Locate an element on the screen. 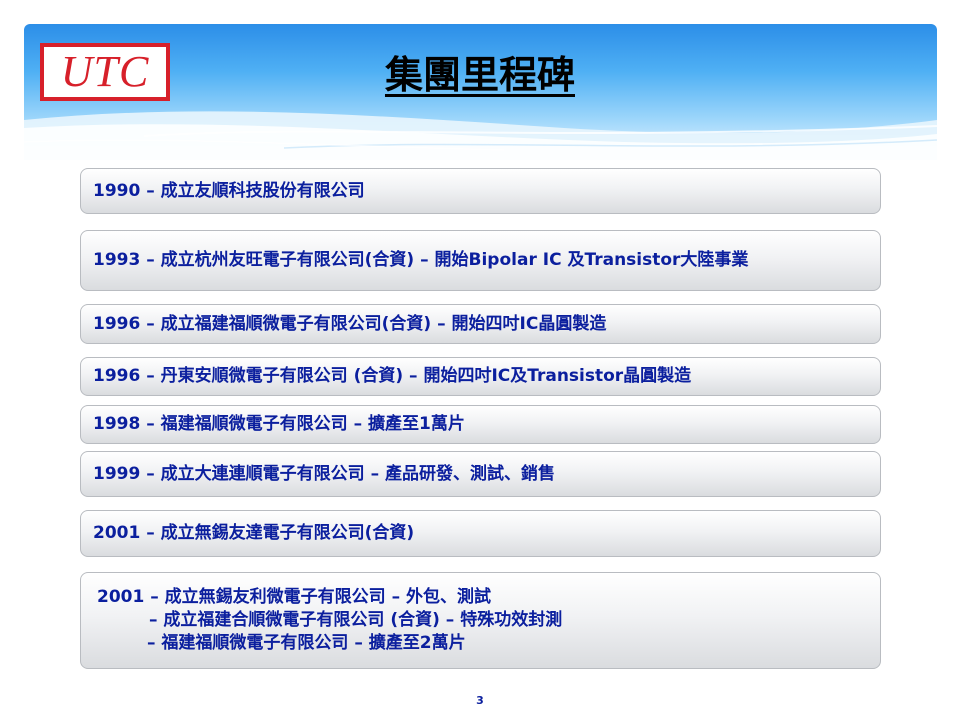  milestone-text: 1990 – 成立友順科技股份有限公司 is located at coordinates (229, 190).